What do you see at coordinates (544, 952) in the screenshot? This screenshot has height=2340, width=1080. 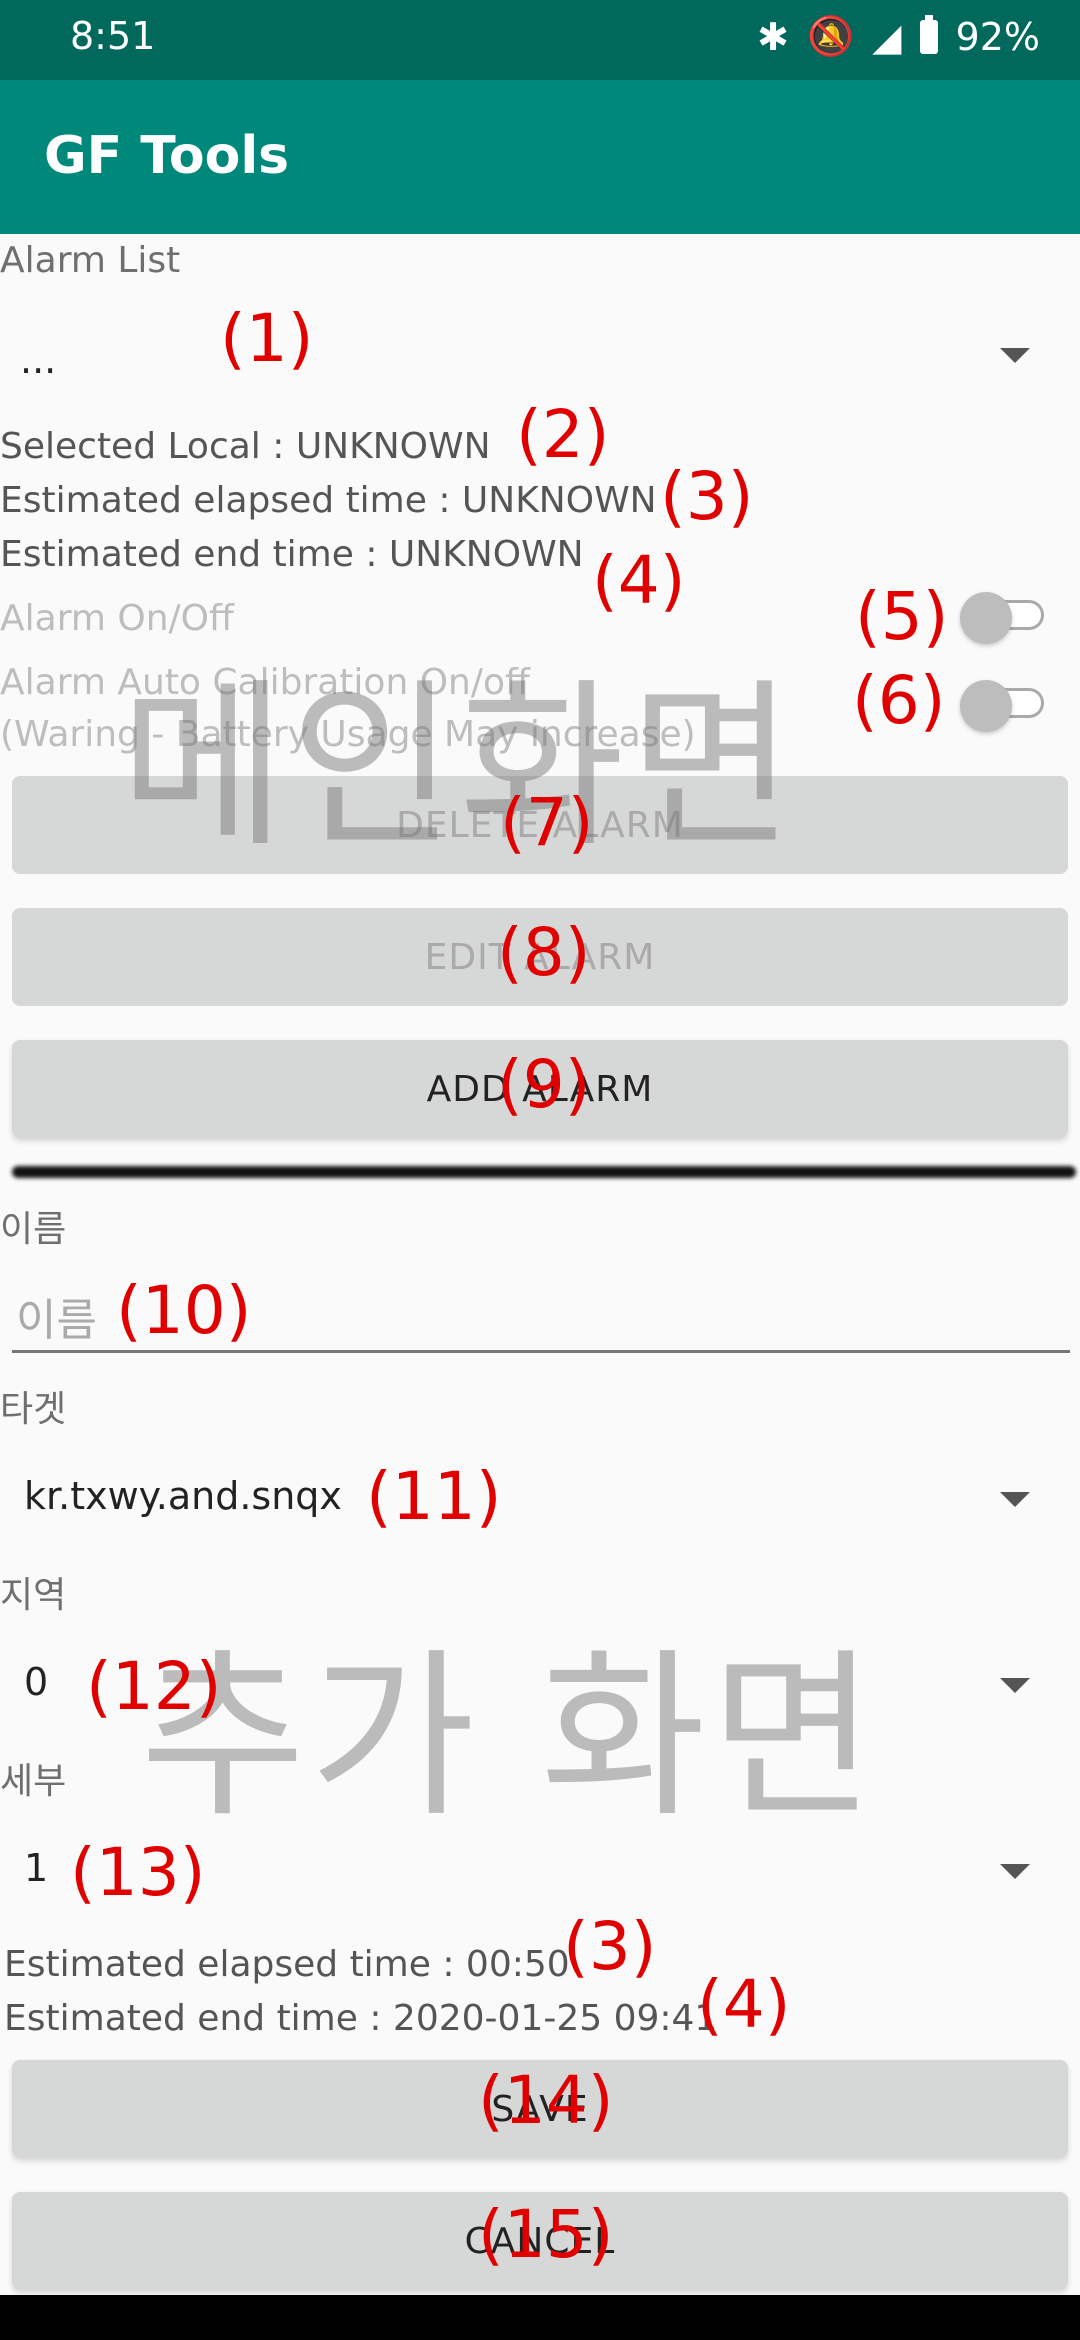 I see `annotation-8: (8)` at bounding box center [544, 952].